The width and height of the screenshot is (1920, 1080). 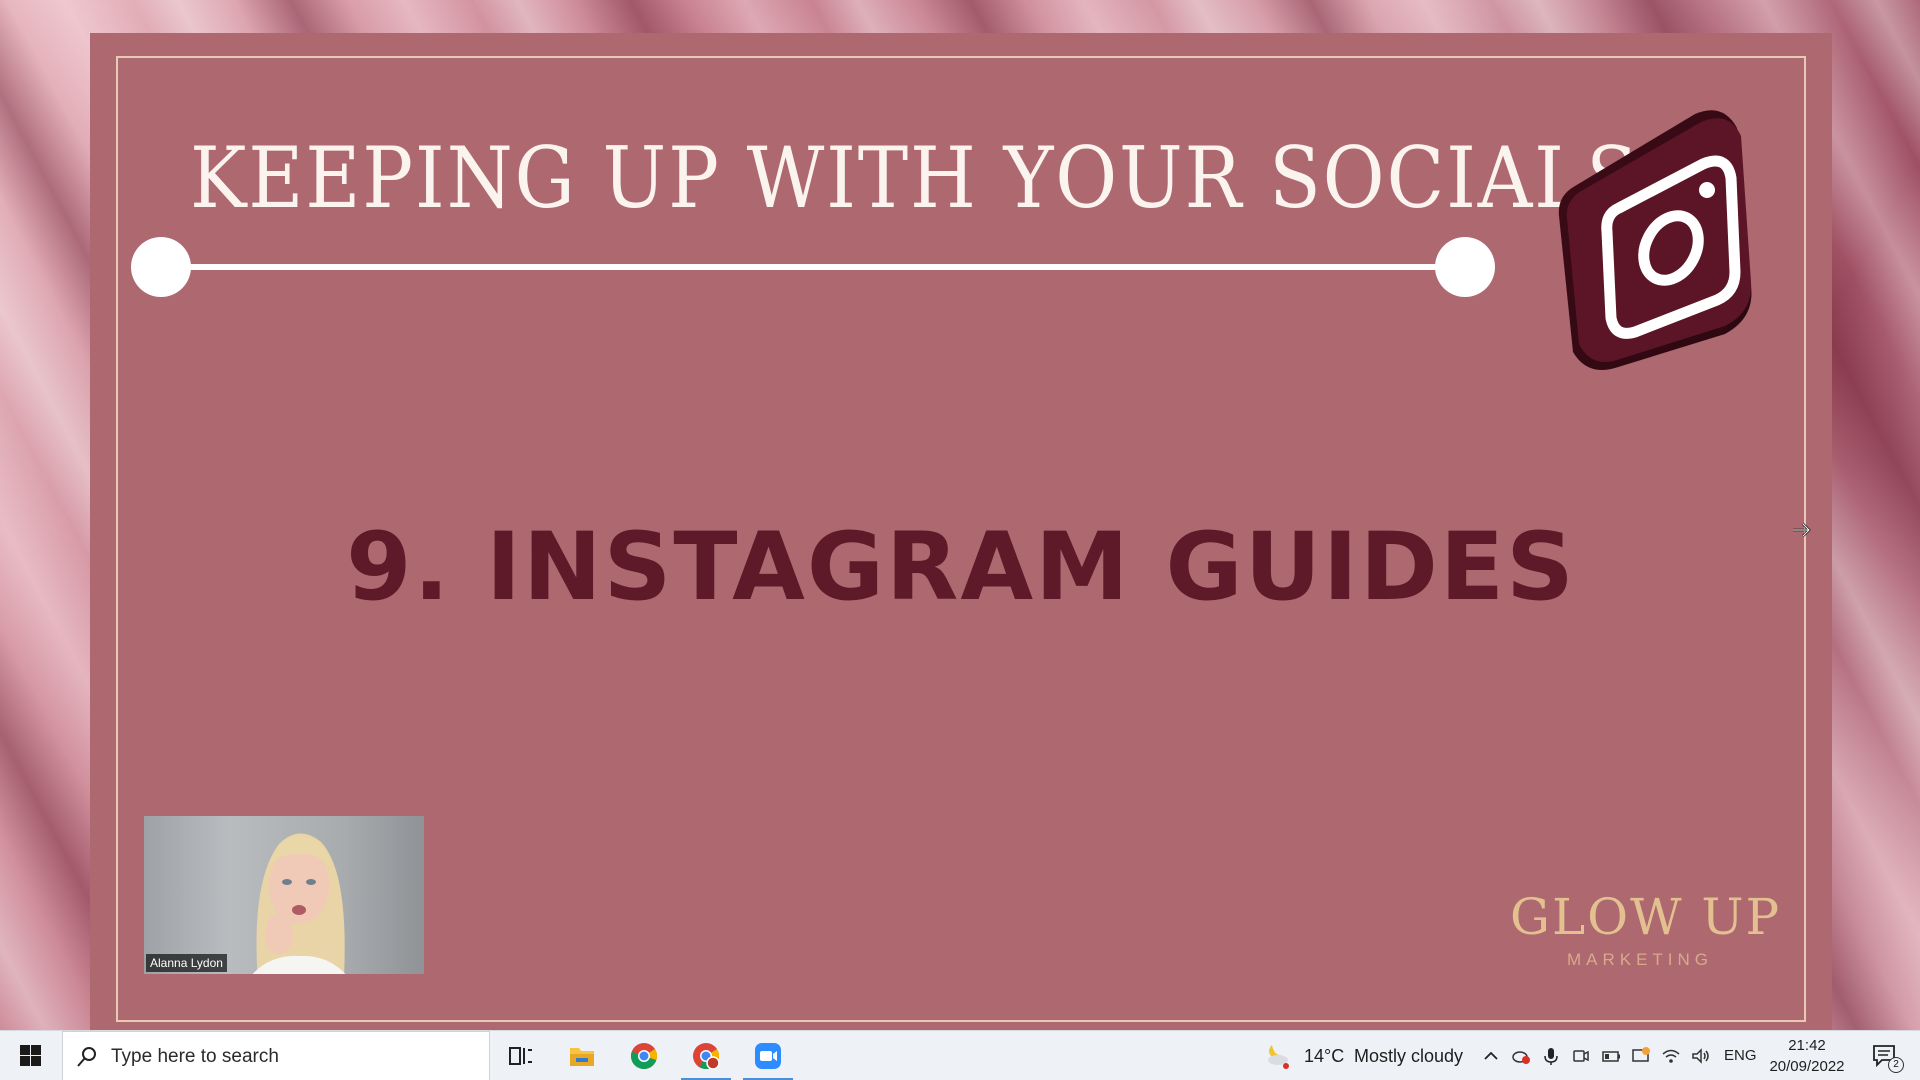 I want to click on zoom-icon, so click(x=768, y=1056).